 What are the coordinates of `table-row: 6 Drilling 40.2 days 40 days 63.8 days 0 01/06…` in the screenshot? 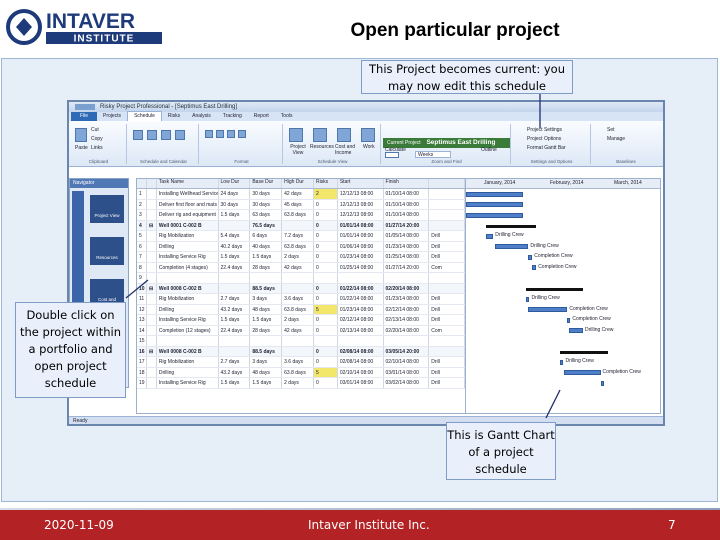 It's located at (301, 246).